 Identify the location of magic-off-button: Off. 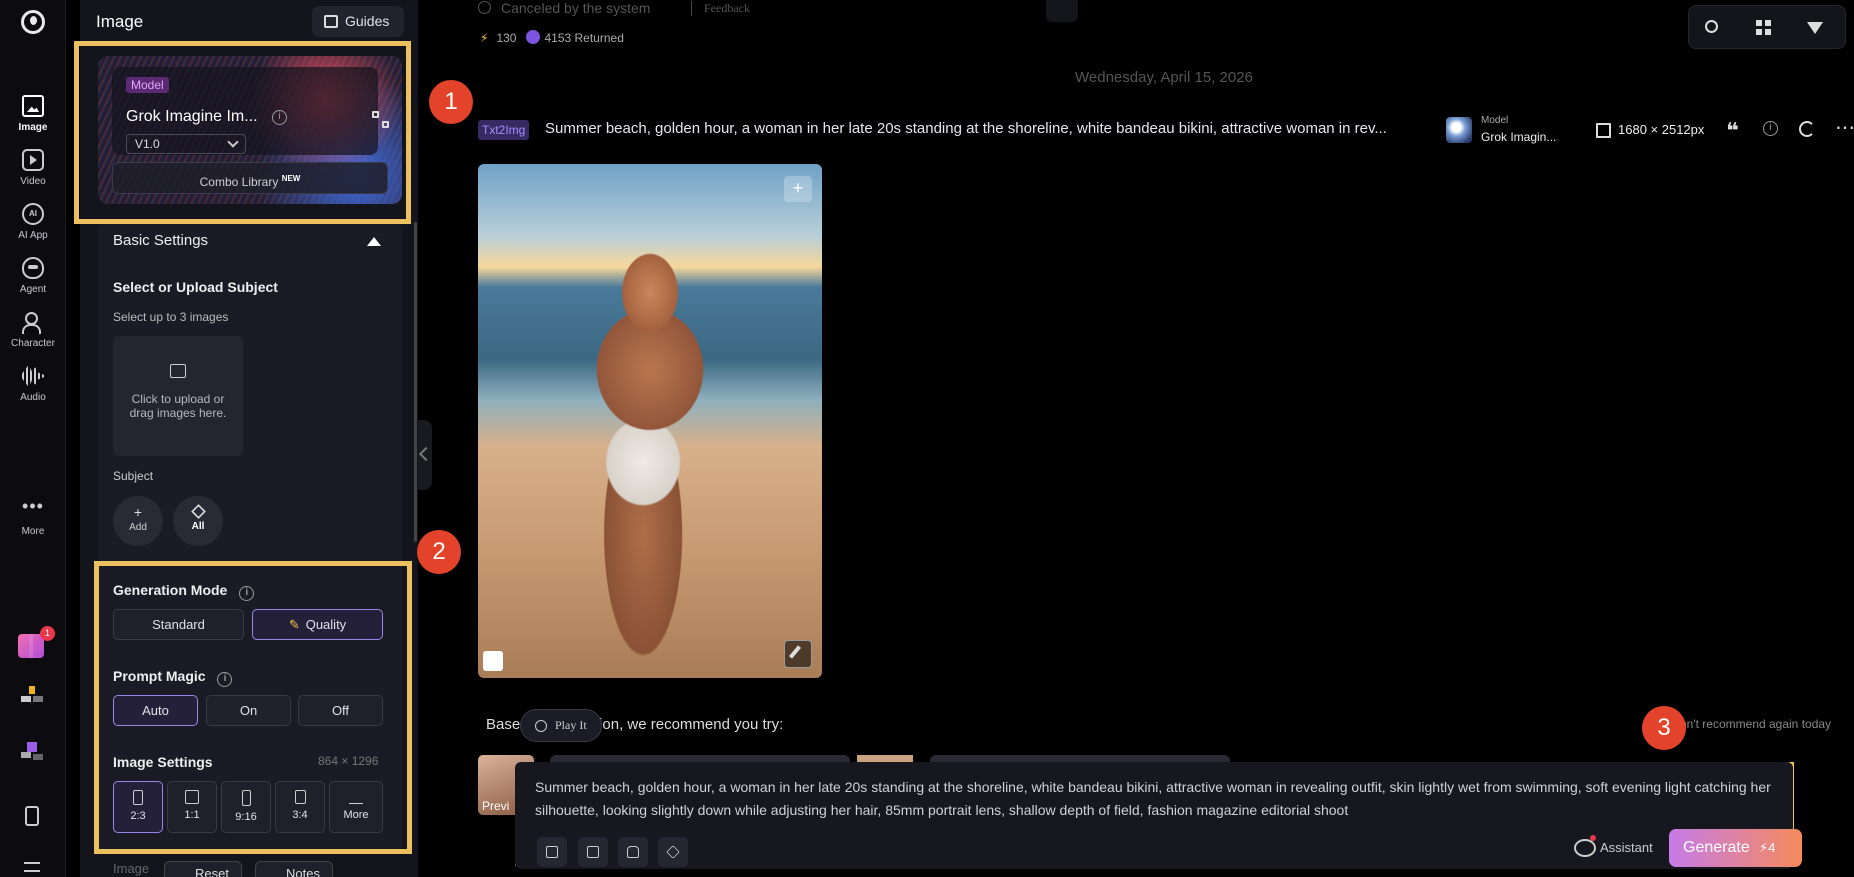
(340, 710).